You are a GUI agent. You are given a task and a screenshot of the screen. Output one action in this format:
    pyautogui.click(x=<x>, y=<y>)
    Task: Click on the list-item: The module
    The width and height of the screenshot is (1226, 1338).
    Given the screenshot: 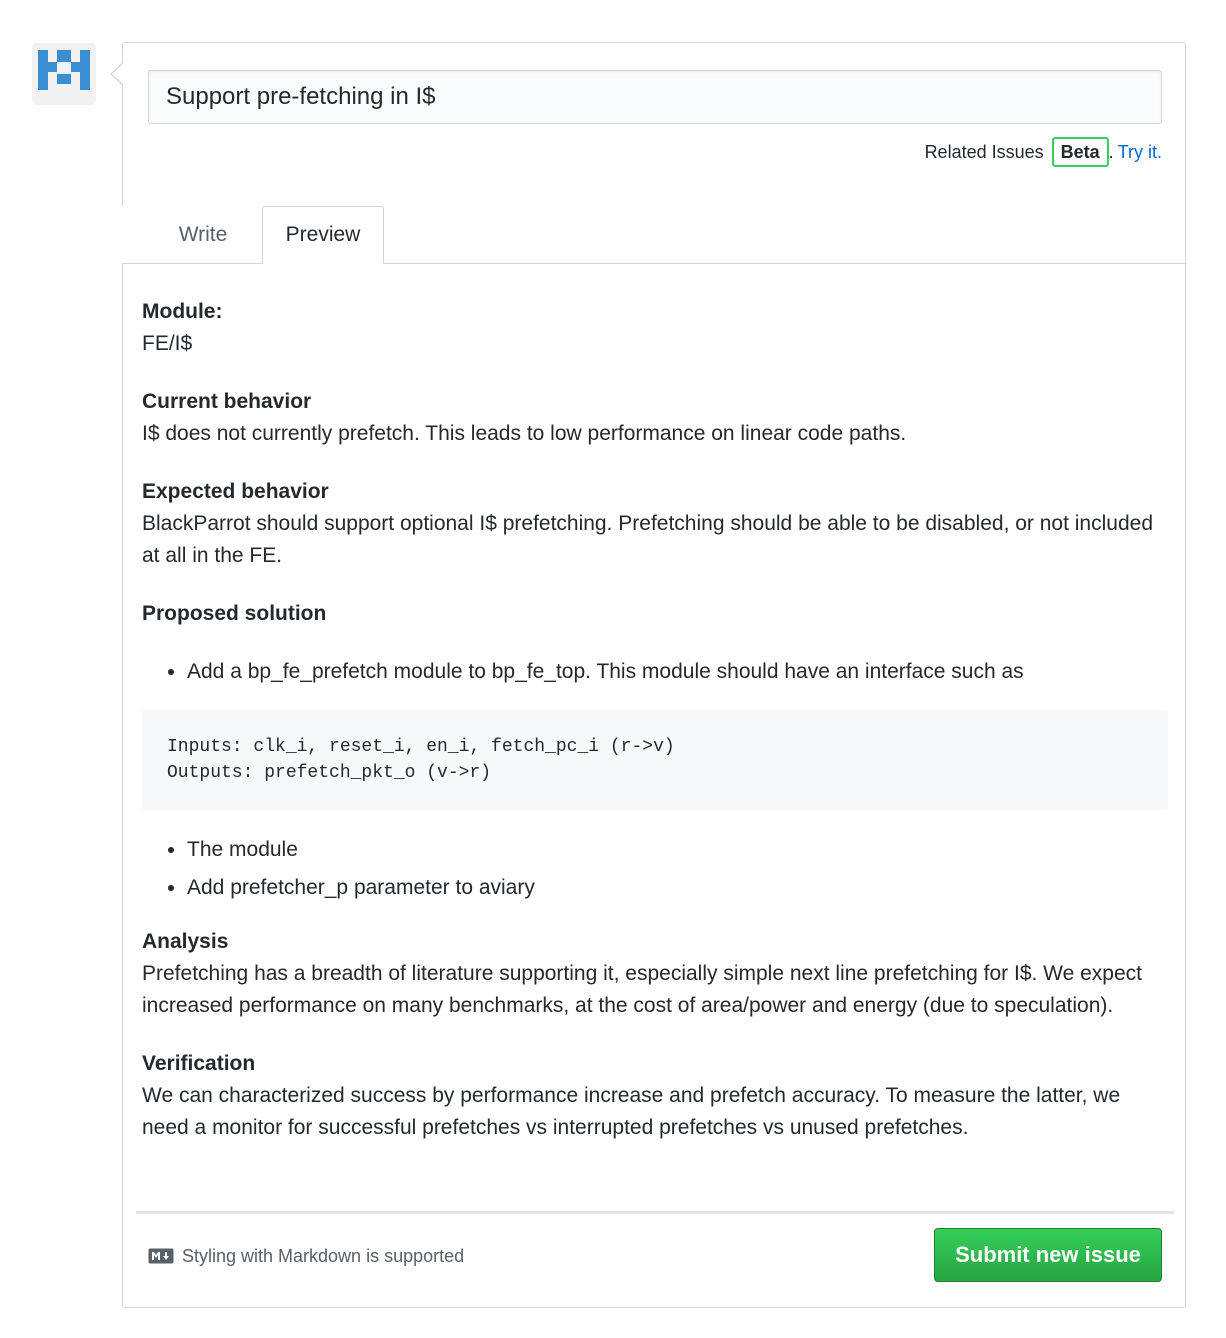 What is the action you would take?
    pyautogui.click(x=677, y=850)
    